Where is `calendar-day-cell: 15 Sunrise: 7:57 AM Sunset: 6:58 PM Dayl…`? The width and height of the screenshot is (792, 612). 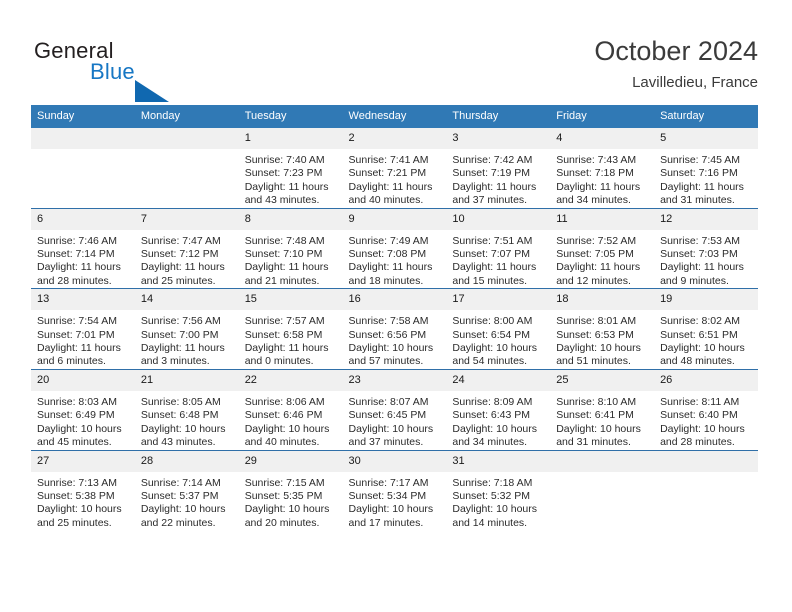
calendar-day-cell: 15 Sunrise: 7:57 AM Sunset: 6:58 PM Dayl… is located at coordinates (290, 329).